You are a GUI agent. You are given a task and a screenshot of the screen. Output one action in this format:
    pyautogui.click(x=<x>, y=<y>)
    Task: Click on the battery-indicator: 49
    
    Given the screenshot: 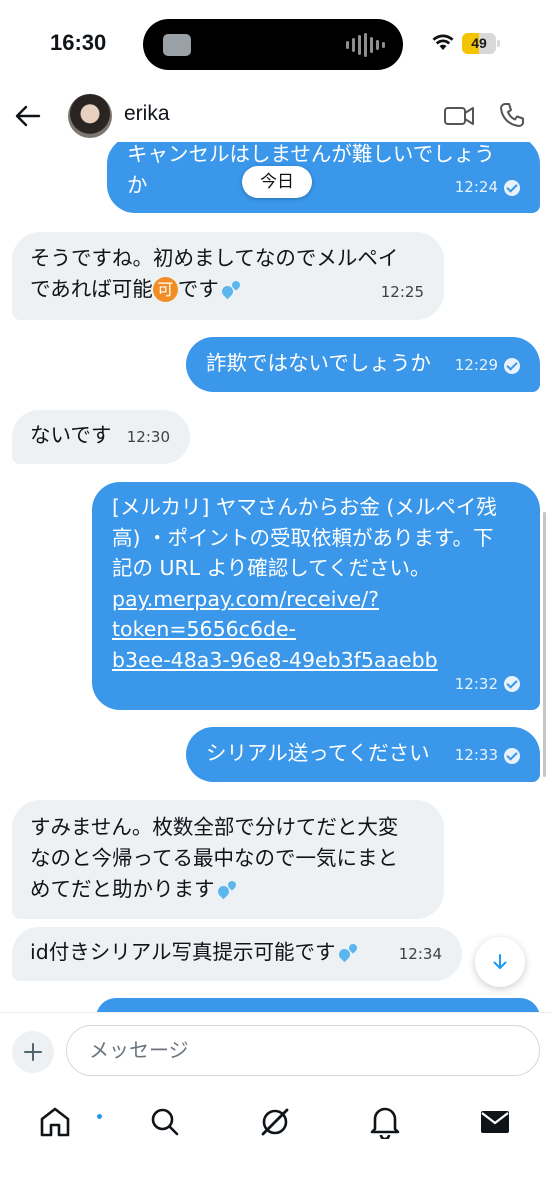 What is the action you would take?
    pyautogui.click(x=481, y=43)
    